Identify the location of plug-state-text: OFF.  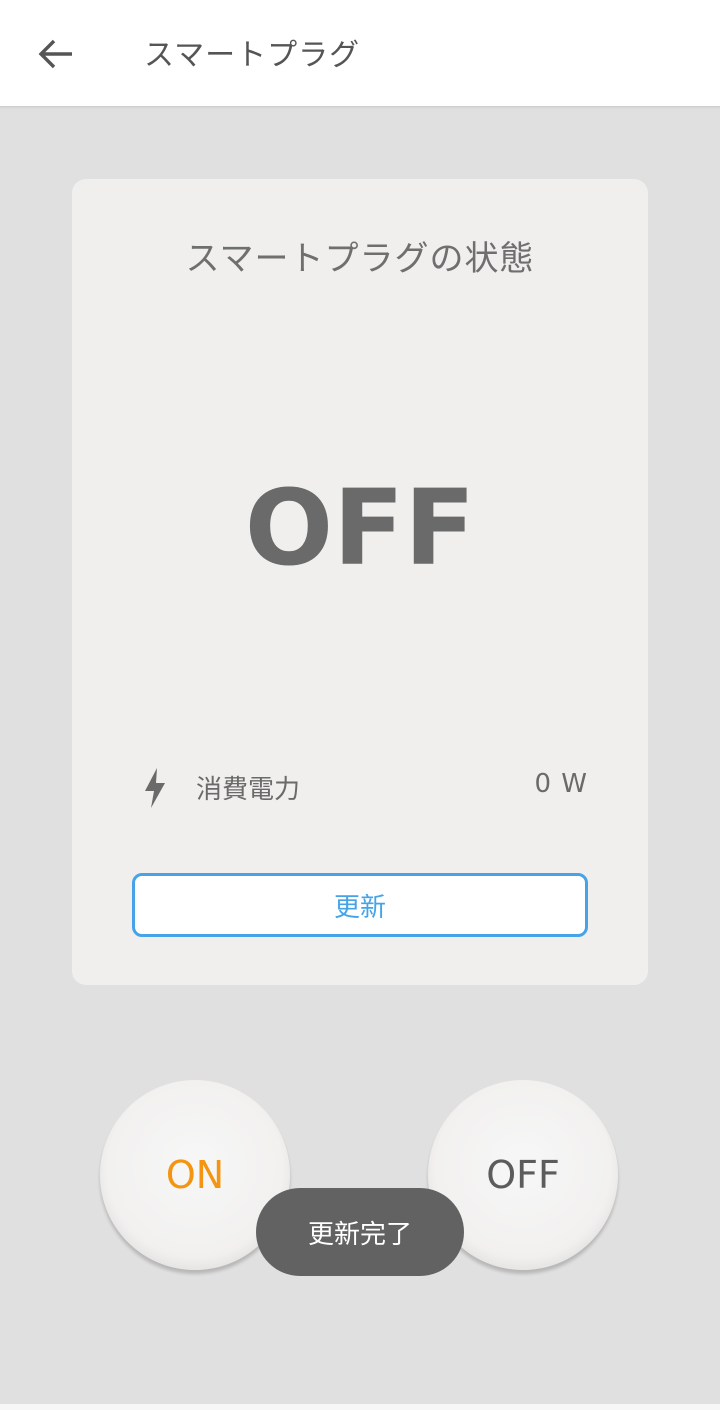
(360, 528).